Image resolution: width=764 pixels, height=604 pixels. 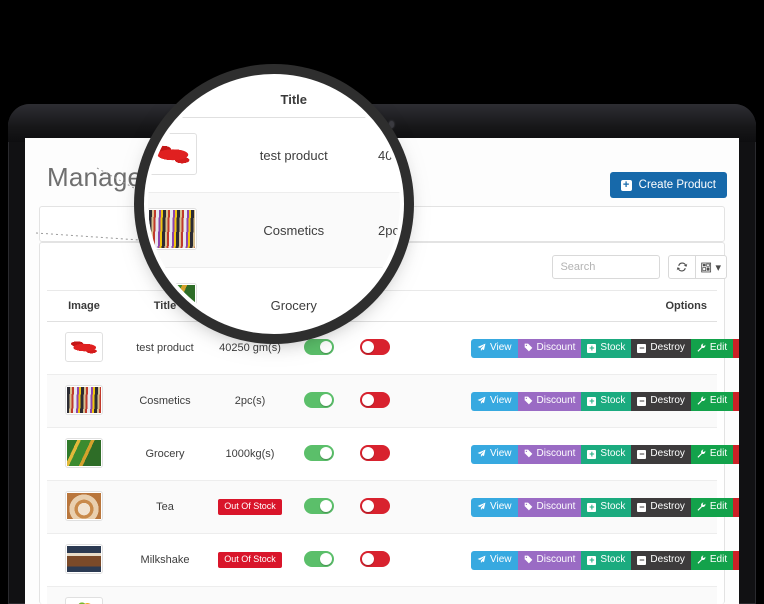 I want to click on magnified-cell-title: Grocery, so click(x=294, y=299).